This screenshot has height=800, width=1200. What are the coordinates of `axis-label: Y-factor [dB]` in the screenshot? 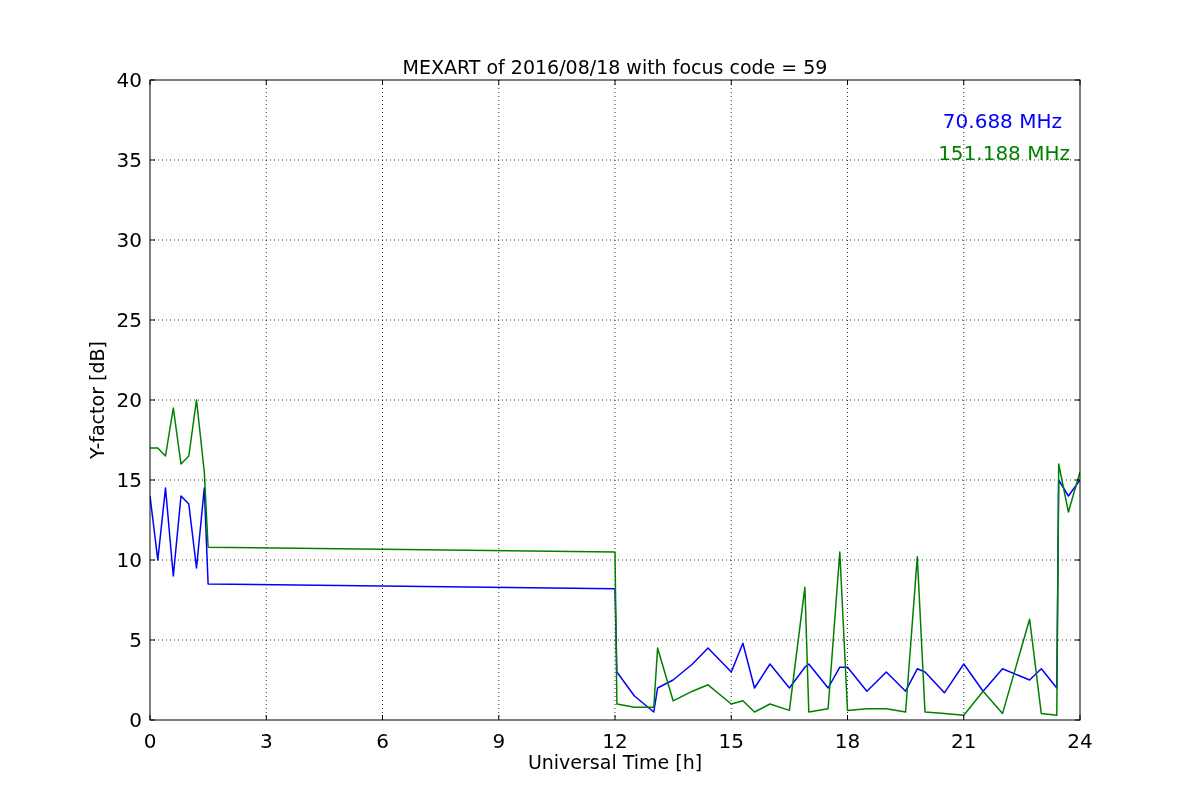 It's located at (97, 400).